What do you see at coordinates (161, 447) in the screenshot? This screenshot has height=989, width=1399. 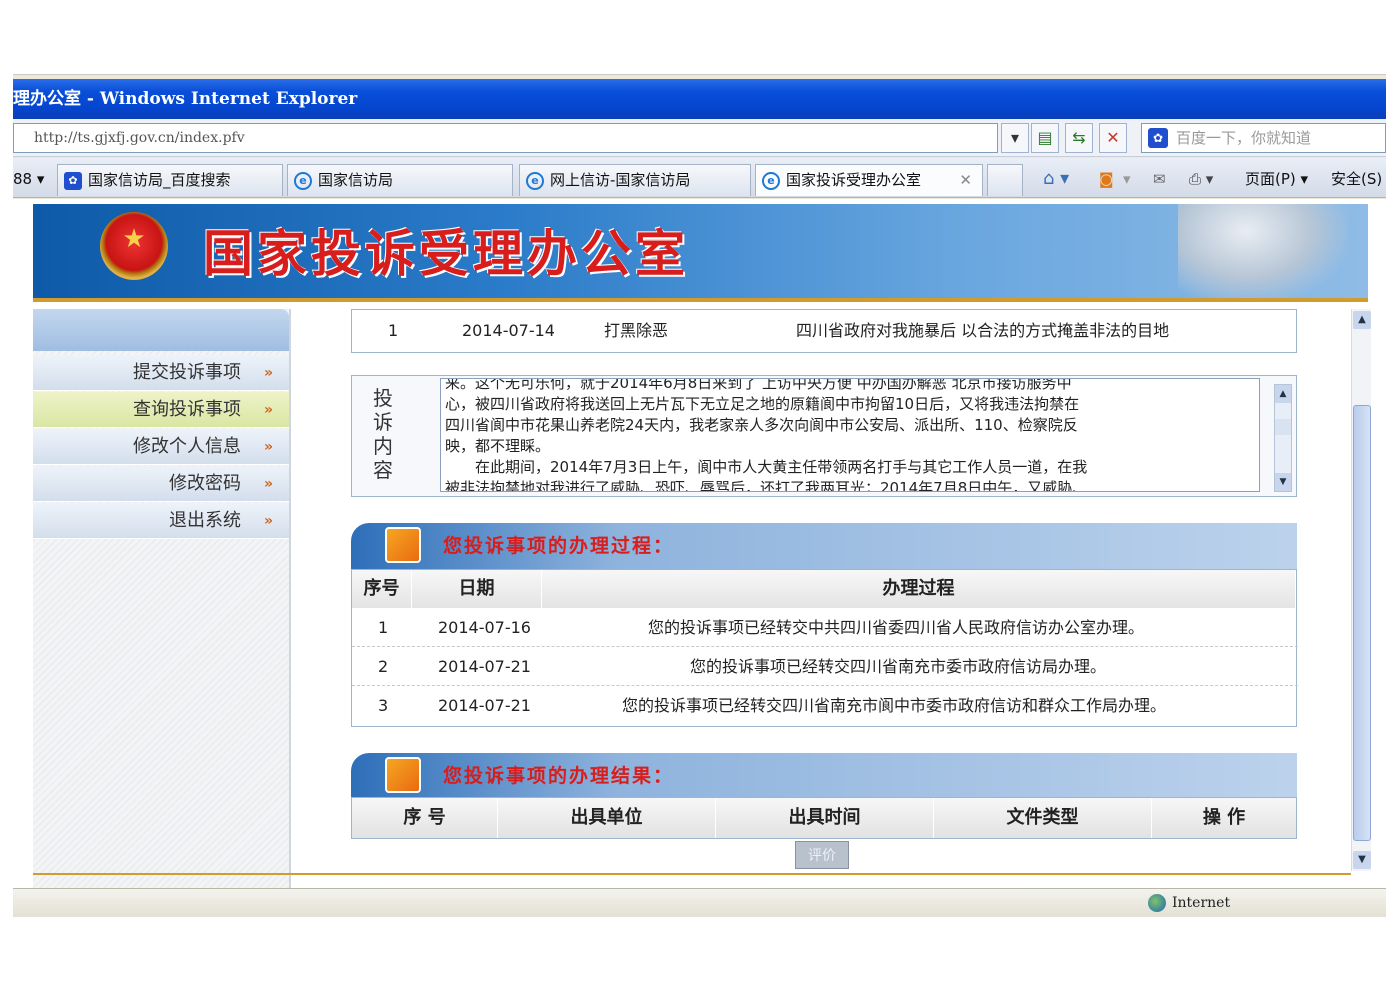 I see `nav-edit-profile: 修改个人信息»` at bounding box center [161, 447].